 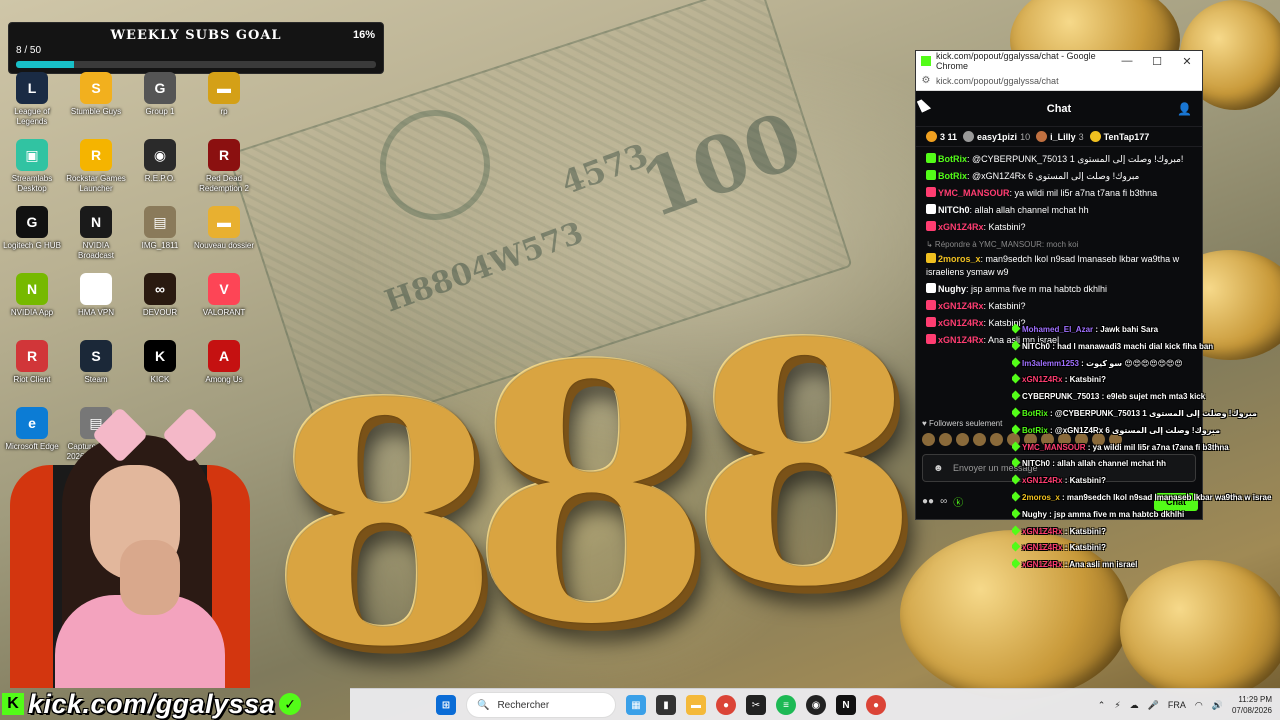 I want to click on obs-icon: ◉, so click(x=816, y=705).